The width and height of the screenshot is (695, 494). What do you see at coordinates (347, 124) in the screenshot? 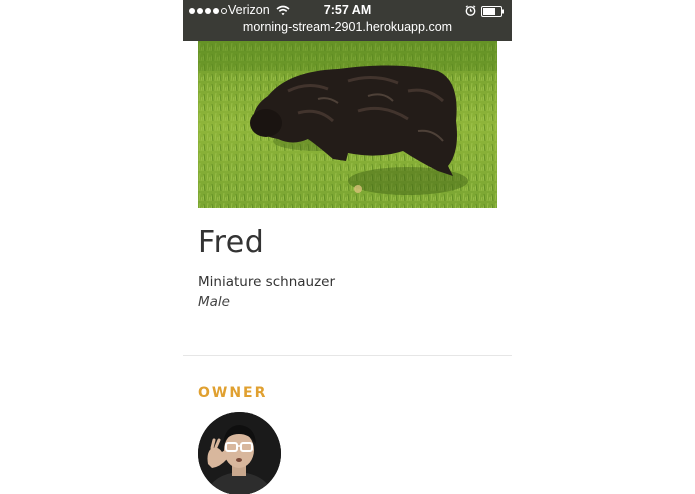
I see `dog-photo` at bounding box center [347, 124].